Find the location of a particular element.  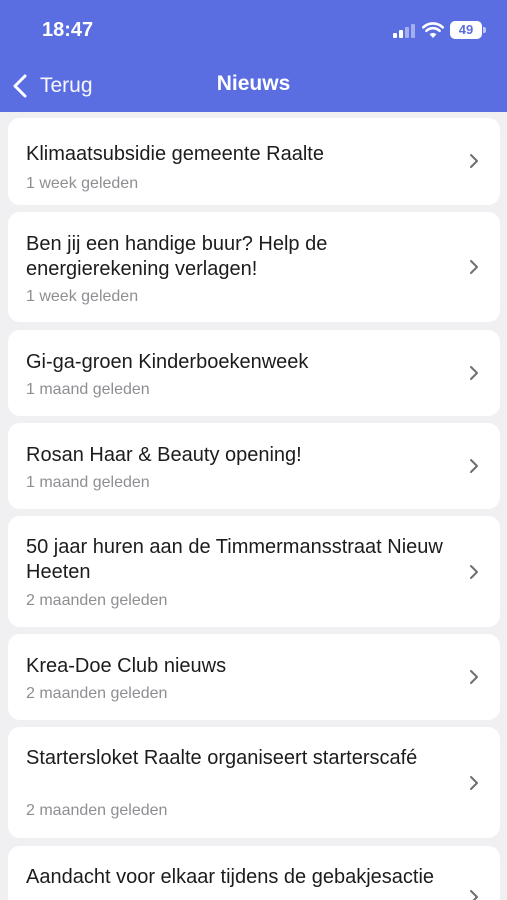

news-item-title: Gi-ga-groen Kinderboekenweek is located at coordinates (167, 362).